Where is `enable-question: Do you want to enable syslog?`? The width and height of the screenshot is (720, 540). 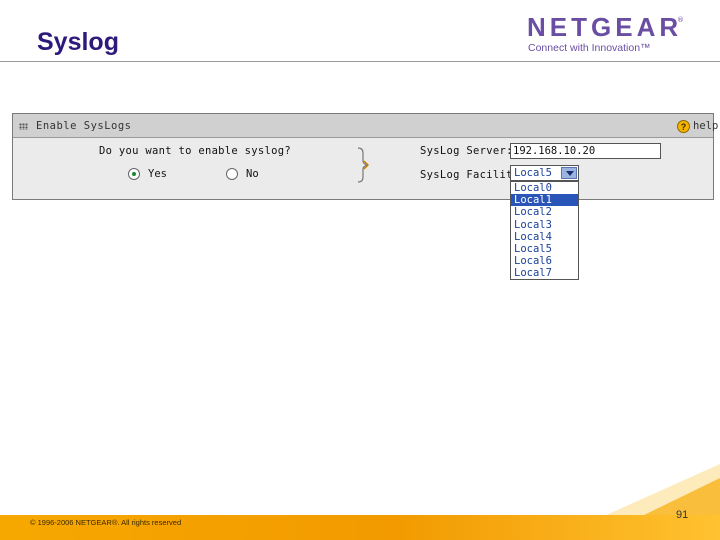 enable-question: Do you want to enable syslog? is located at coordinates (195, 151).